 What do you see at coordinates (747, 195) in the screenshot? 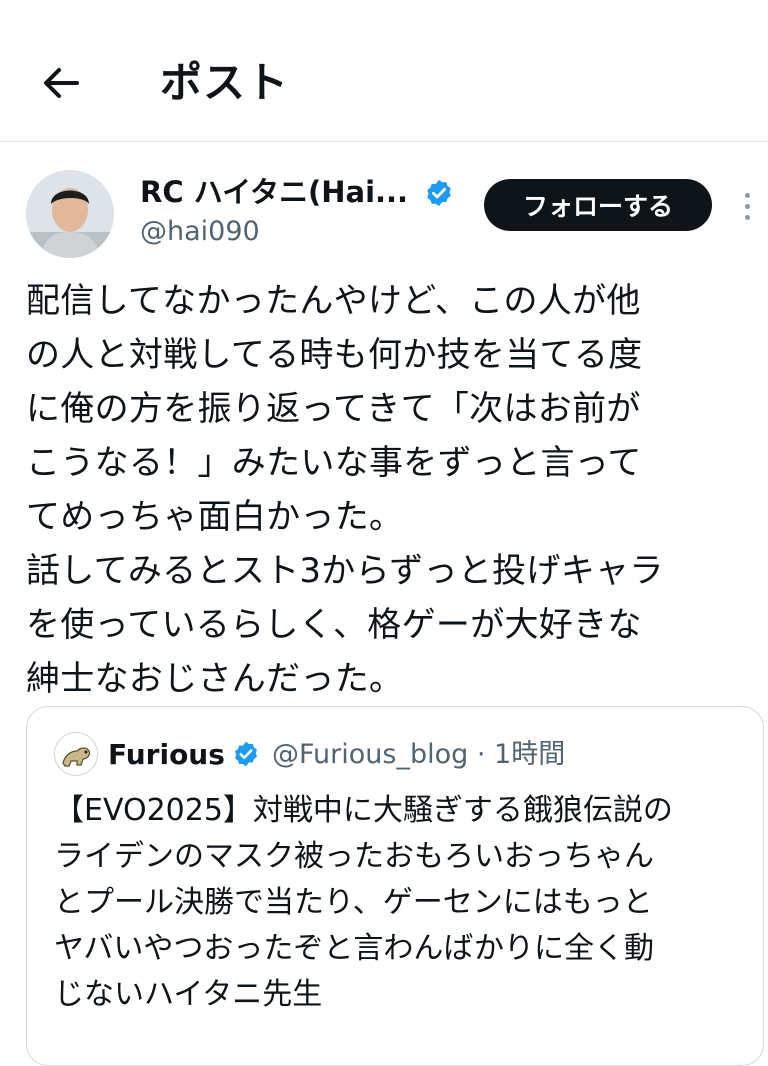
I see `more-vertical-icon` at bounding box center [747, 195].